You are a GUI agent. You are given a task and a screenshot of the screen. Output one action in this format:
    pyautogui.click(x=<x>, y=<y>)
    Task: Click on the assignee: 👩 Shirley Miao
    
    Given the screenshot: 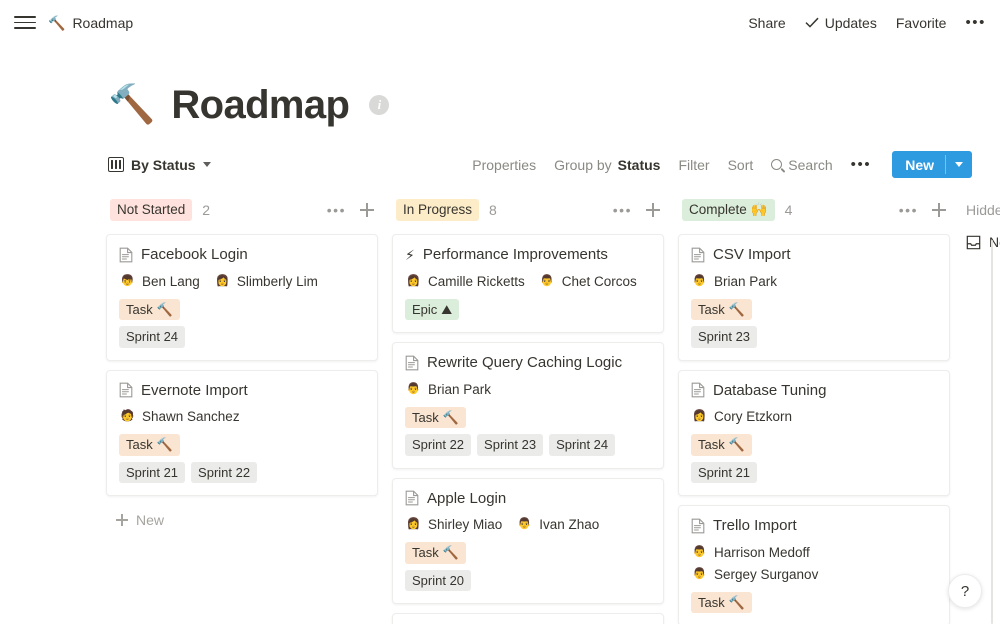 What is the action you would take?
    pyautogui.click(x=454, y=525)
    